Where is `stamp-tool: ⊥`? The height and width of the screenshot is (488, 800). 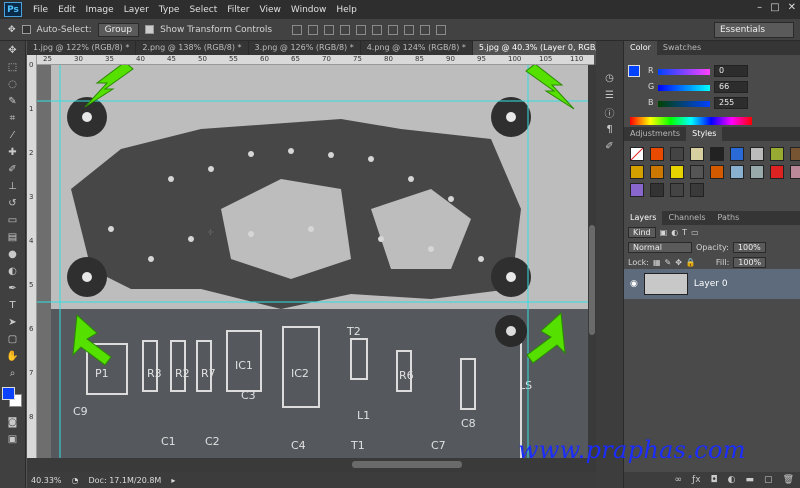 stamp-tool: ⊥ is located at coordinates (13, 186).